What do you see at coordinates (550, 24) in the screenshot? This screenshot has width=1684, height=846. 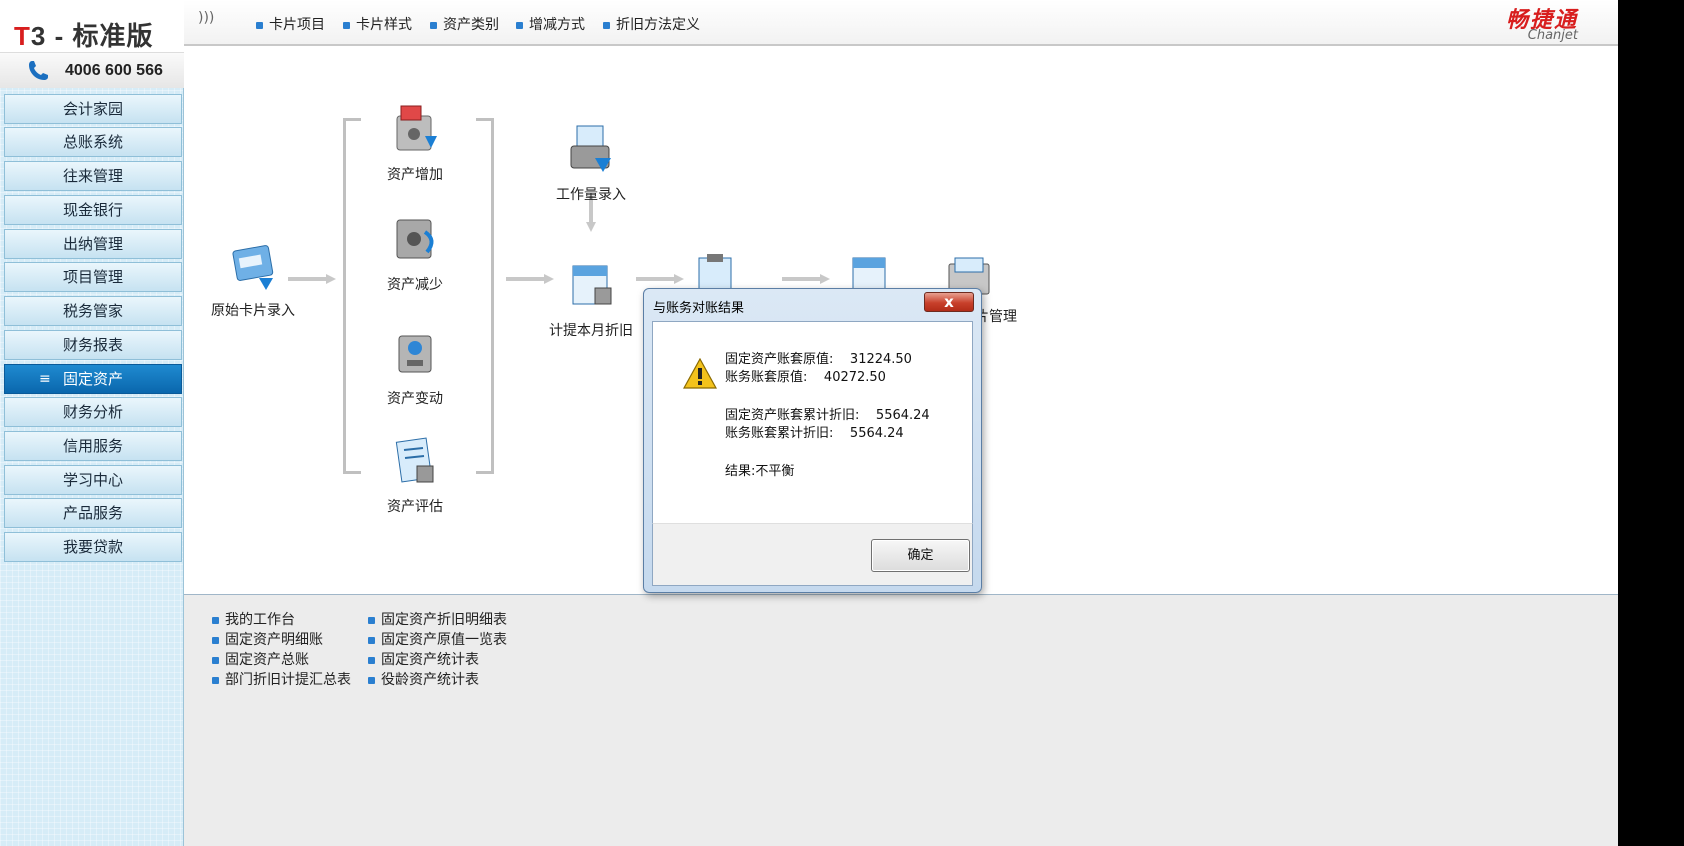 I see `menu-change-methods: 增减方式` at bounding box center [550, 24].